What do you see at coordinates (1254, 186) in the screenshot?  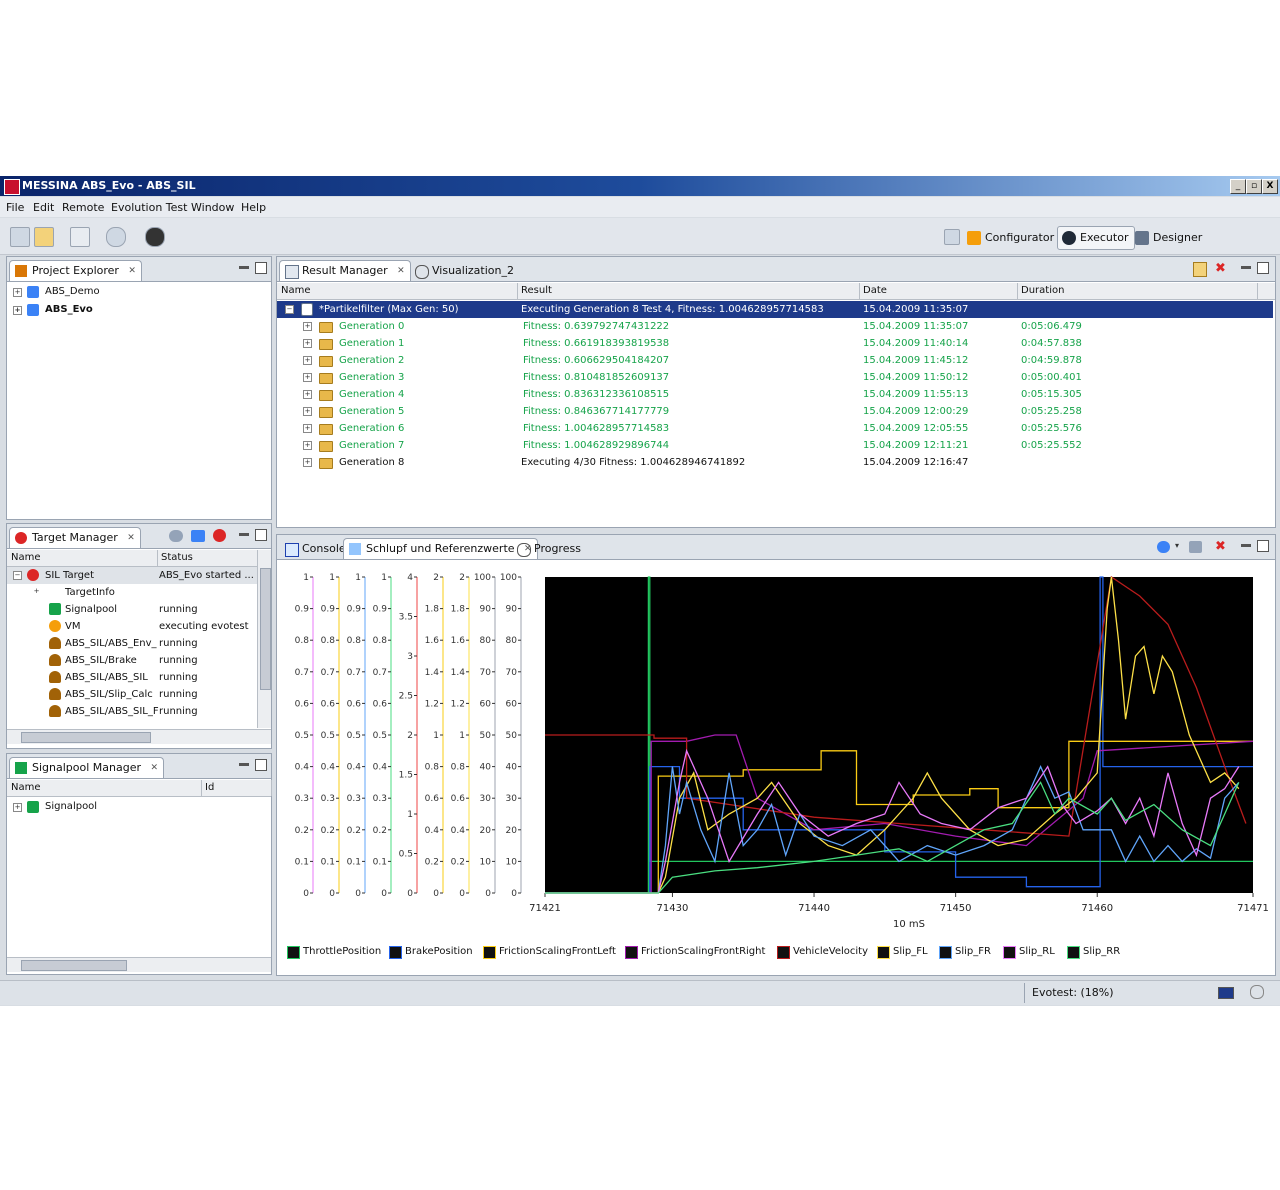 I see `maximize-button: ▫` at bounding box center [1254, 186].